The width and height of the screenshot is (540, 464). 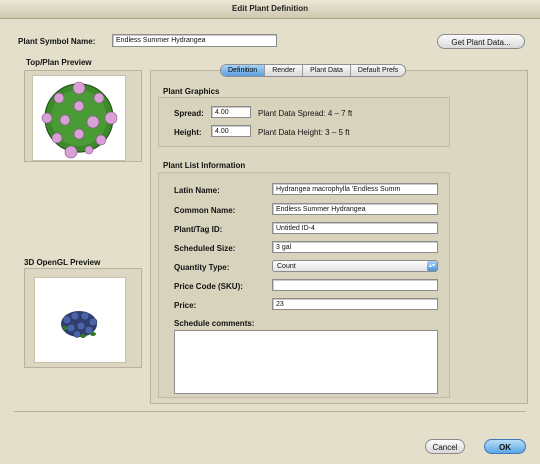 What do you see at coordinates (202, 267) in the screenshot?
I see `quantity-type-label: Quantity Type:` at bounding box center [202, 267].